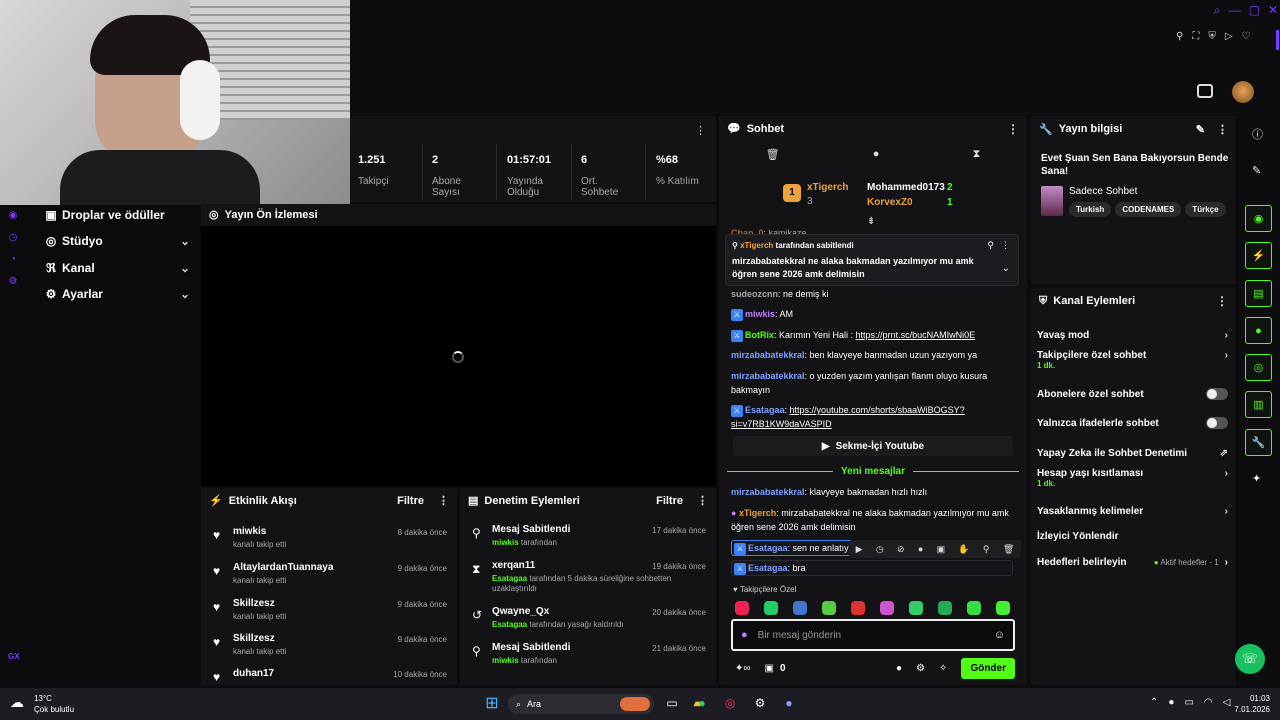 This screenshot has width=1280, height=720. Describe the element at coordinates (943, 668) in the screenshot. I see `predictions-icon: ✧` at that location.